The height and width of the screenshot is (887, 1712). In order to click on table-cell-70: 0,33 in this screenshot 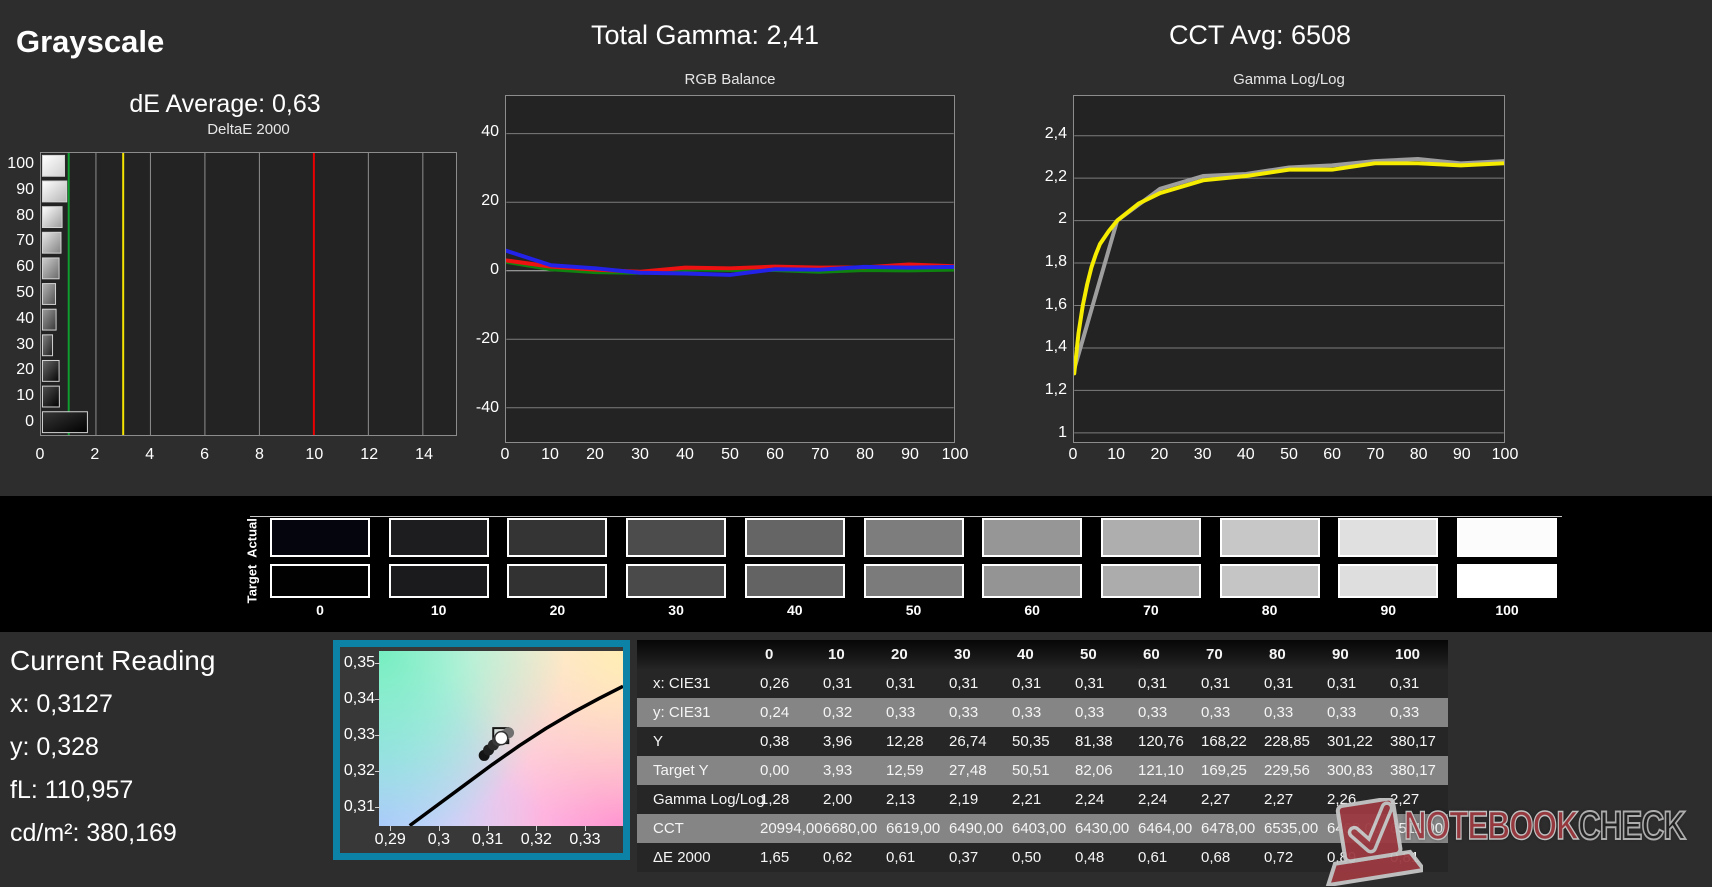, I will do `click(1216, 712)`.